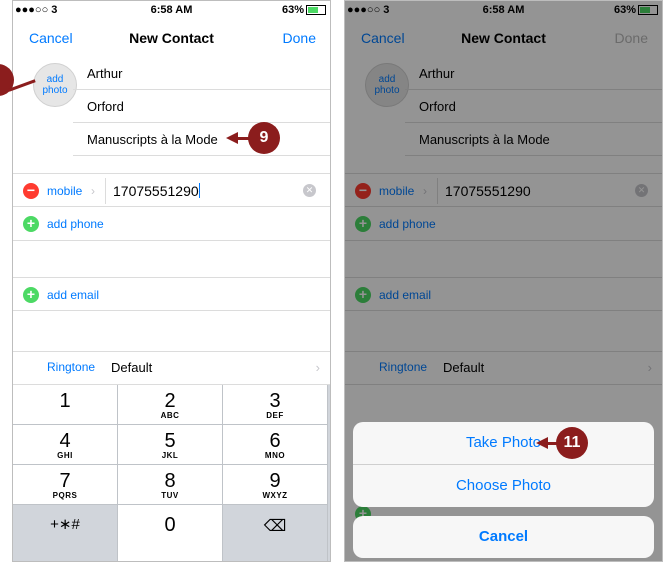  I want to click on key-letters: JKL, so click(170, 455).